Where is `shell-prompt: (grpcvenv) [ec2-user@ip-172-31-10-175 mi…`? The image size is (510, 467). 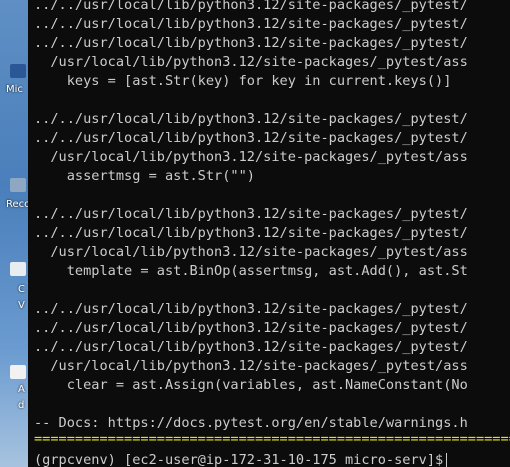
shell-prompt: (grpcvenv) [ec2-user@ip-172-31-10-175 mi… is located at coordinates (241, 459).